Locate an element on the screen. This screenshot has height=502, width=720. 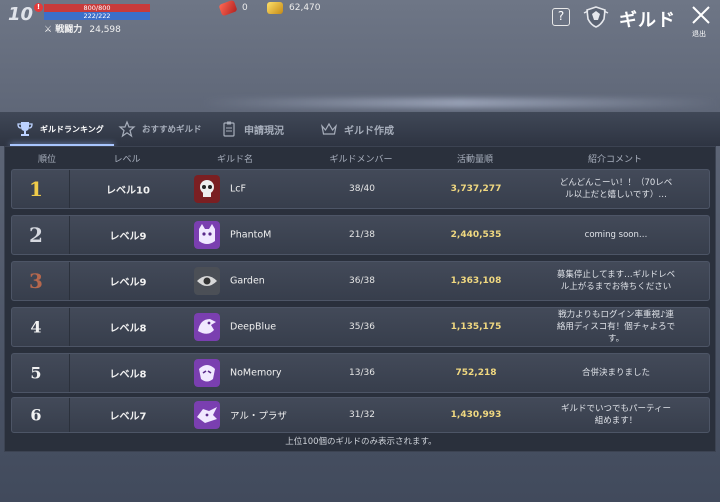
combat-power-label: 戦闘力 is located at coordinates (69, 30).